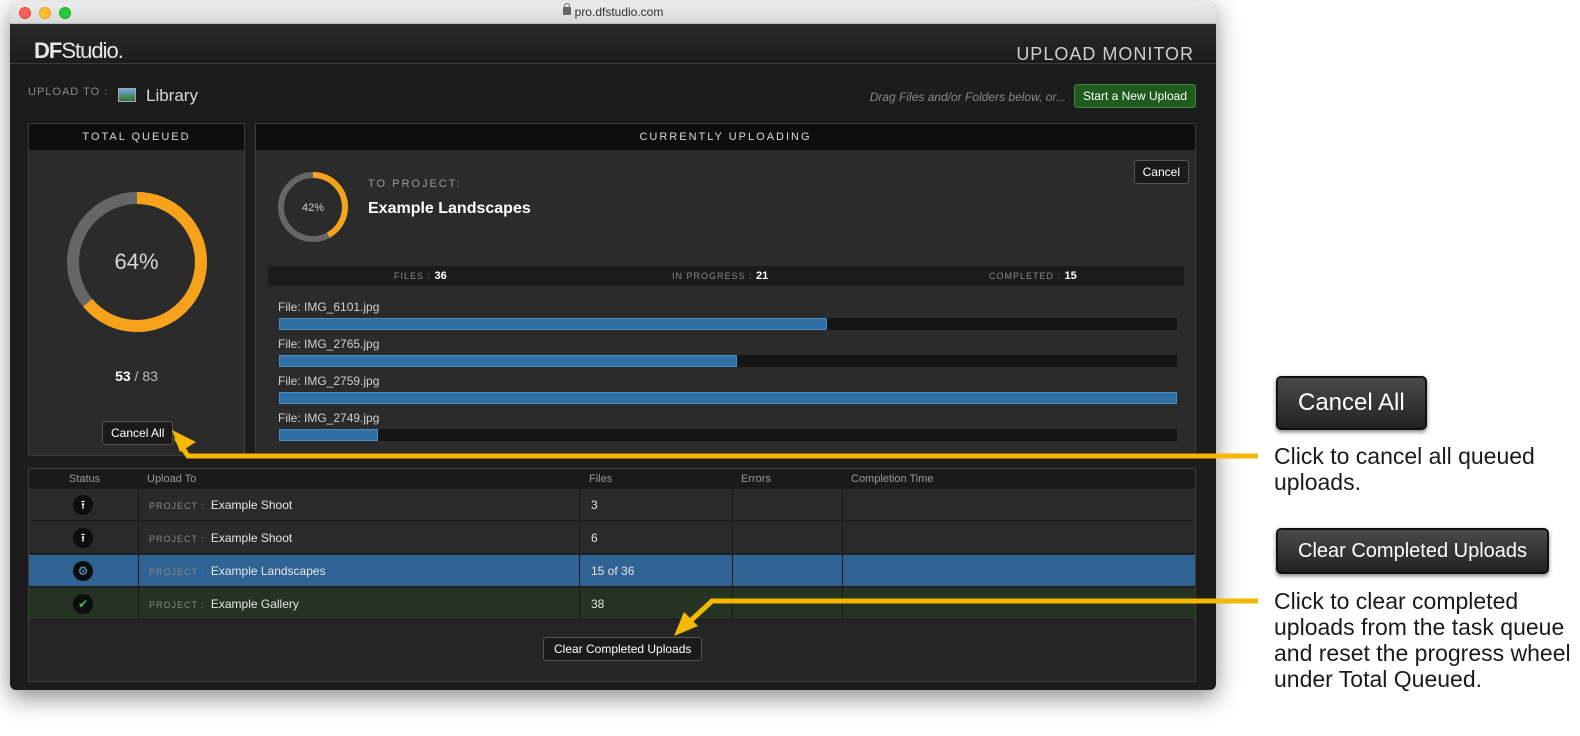 This screenshot has width=1580, height=736. I want to click on in-progress-stat-value: 21, so click(762, 276).